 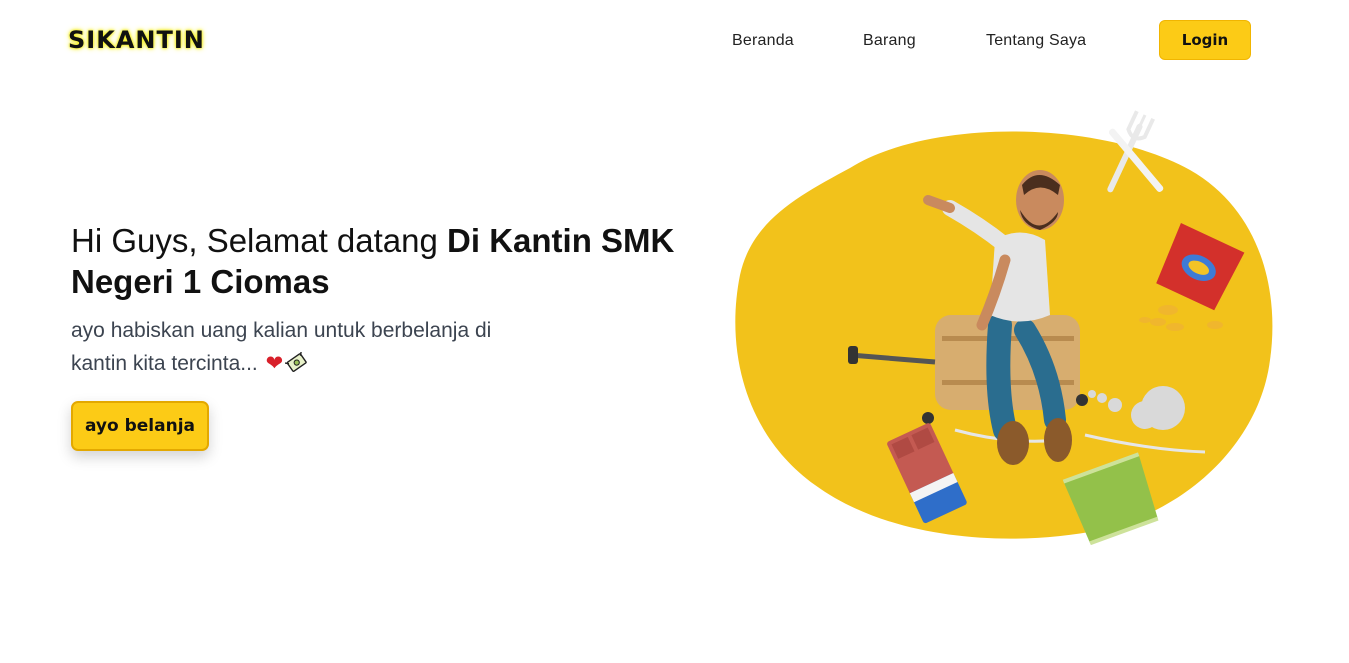 What do you see at coordinates (1205, 40) in the screenshot?
I see `login-button: Login` at bounding box center [1205, 40].